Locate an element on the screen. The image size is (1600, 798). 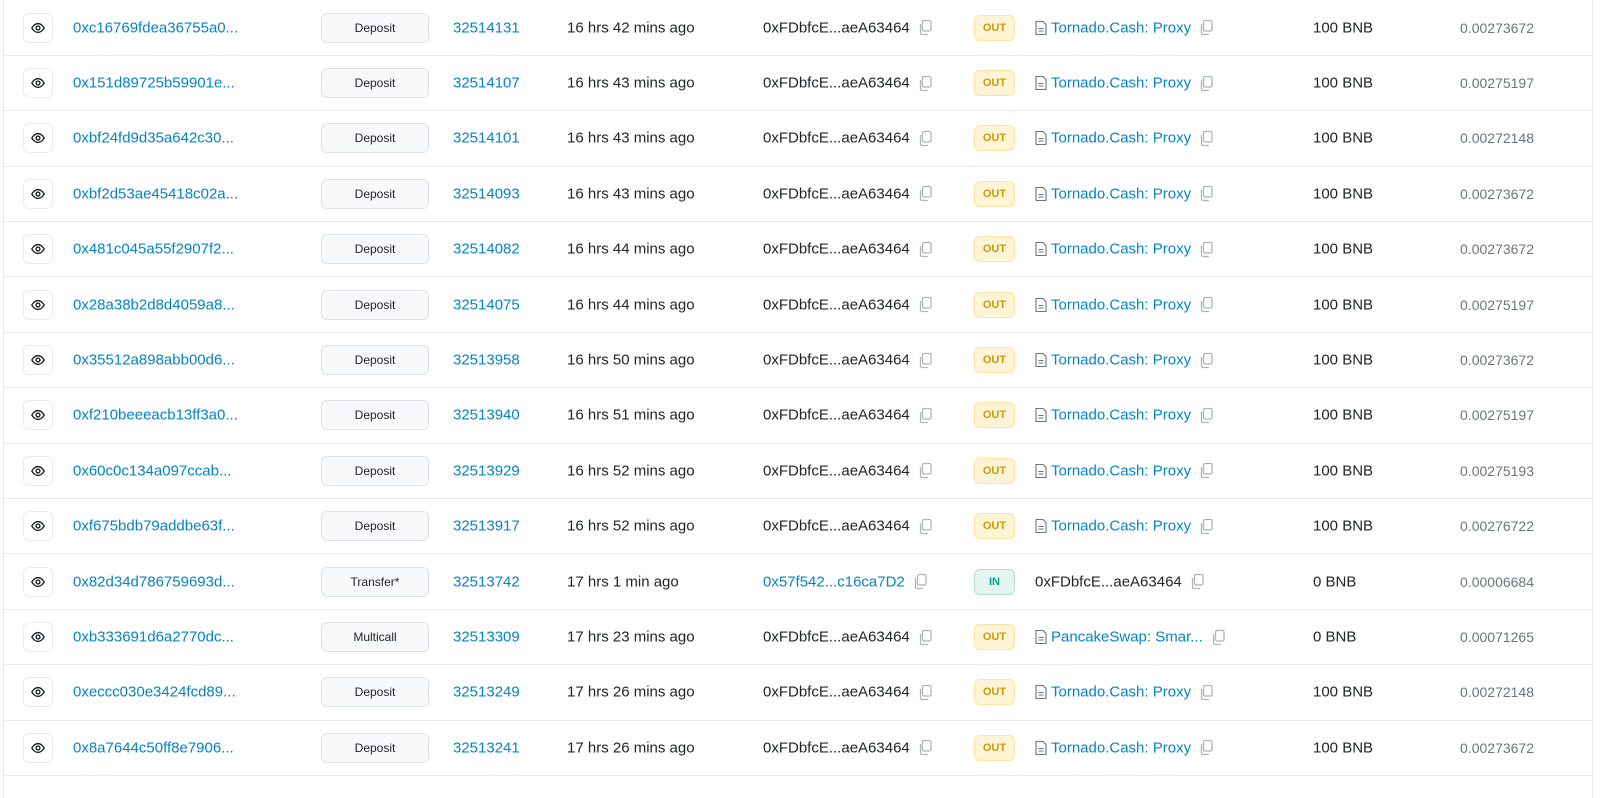
block-link: 32514107 is located at coordinates (486, 83).